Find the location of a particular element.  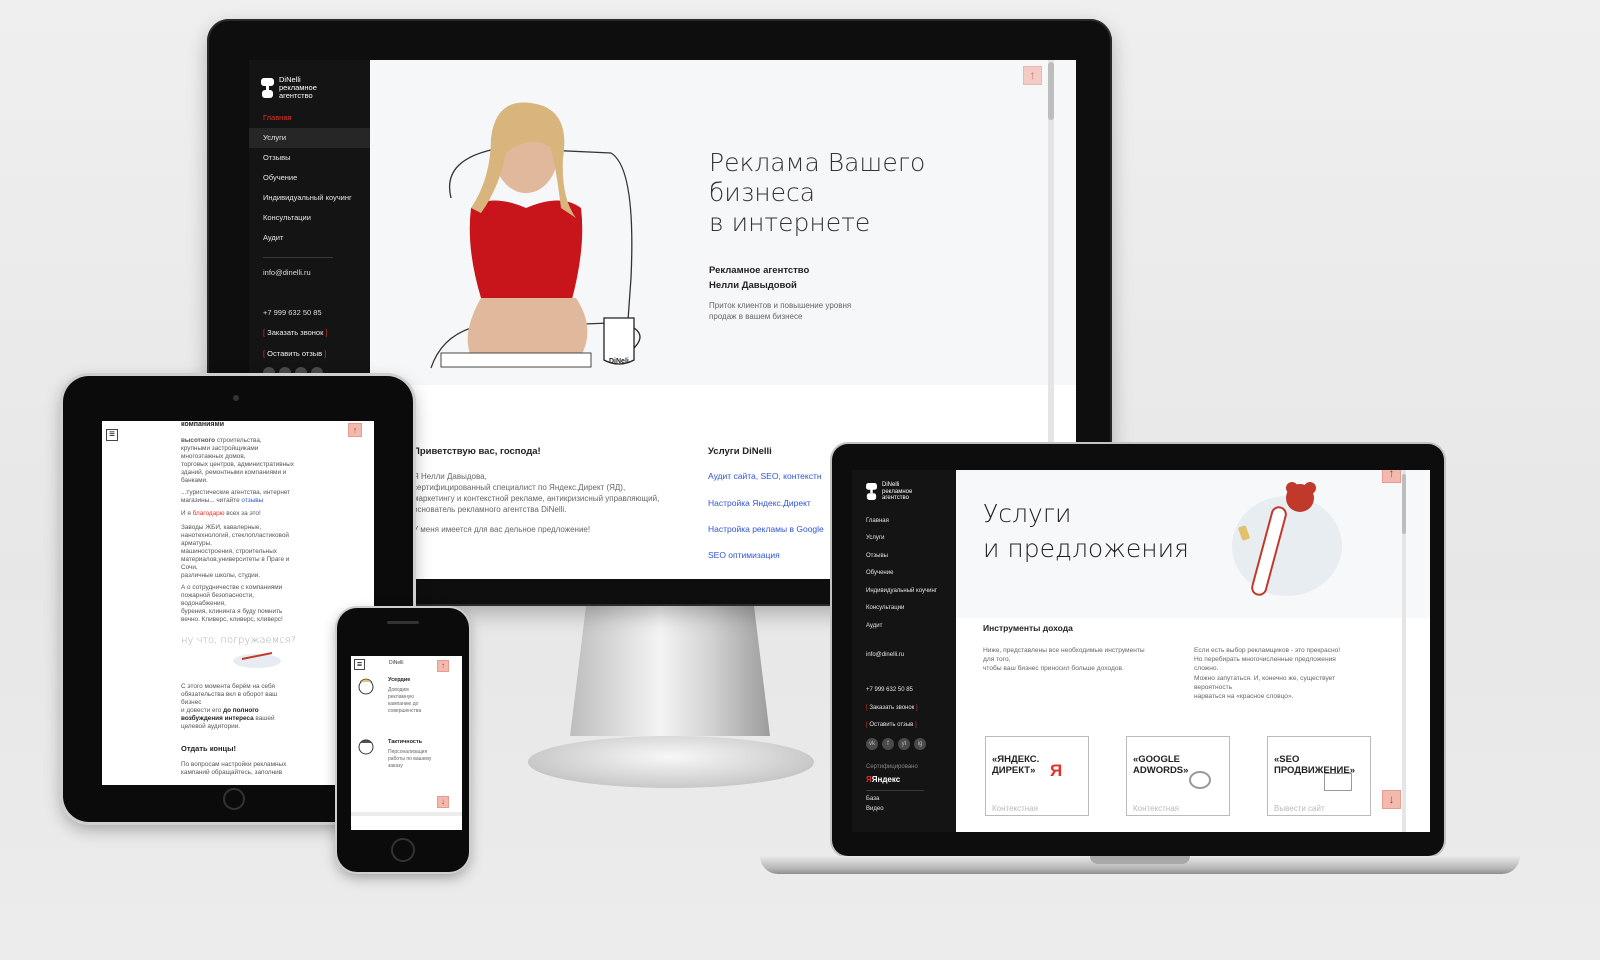

leave-review-label: Оставить отзыв is located at coordinates (295, 353).